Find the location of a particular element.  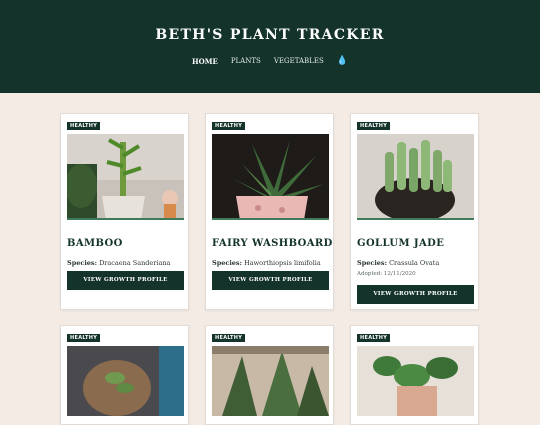

nav-plants: PLANTS is located at coordinates (246, 61).